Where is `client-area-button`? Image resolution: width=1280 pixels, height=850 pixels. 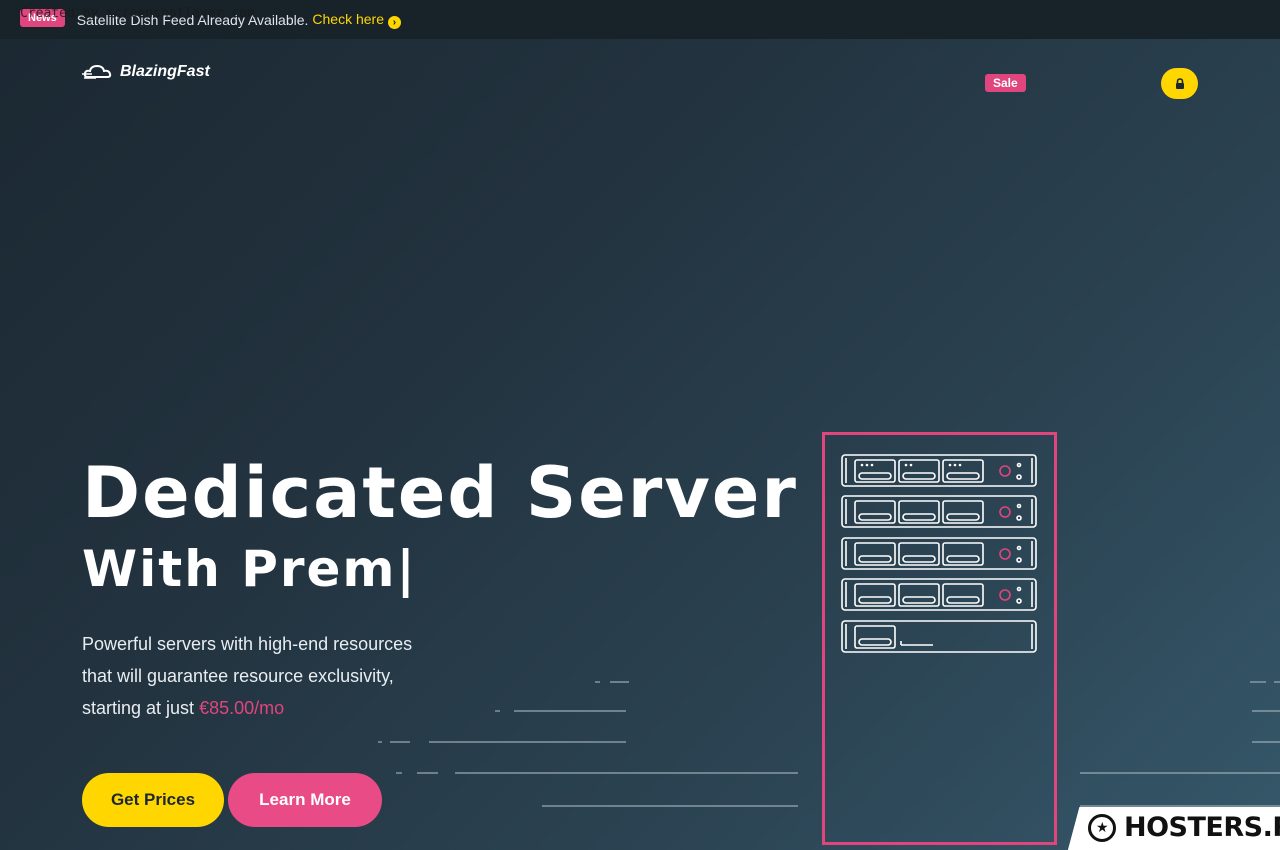
client-area-button is located at coordinates (1179, 83).